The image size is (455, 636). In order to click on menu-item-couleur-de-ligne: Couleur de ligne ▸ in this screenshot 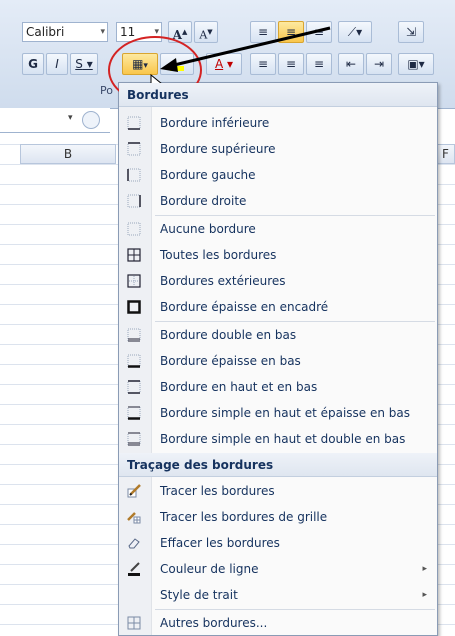, I will do `click(278, 569)`.